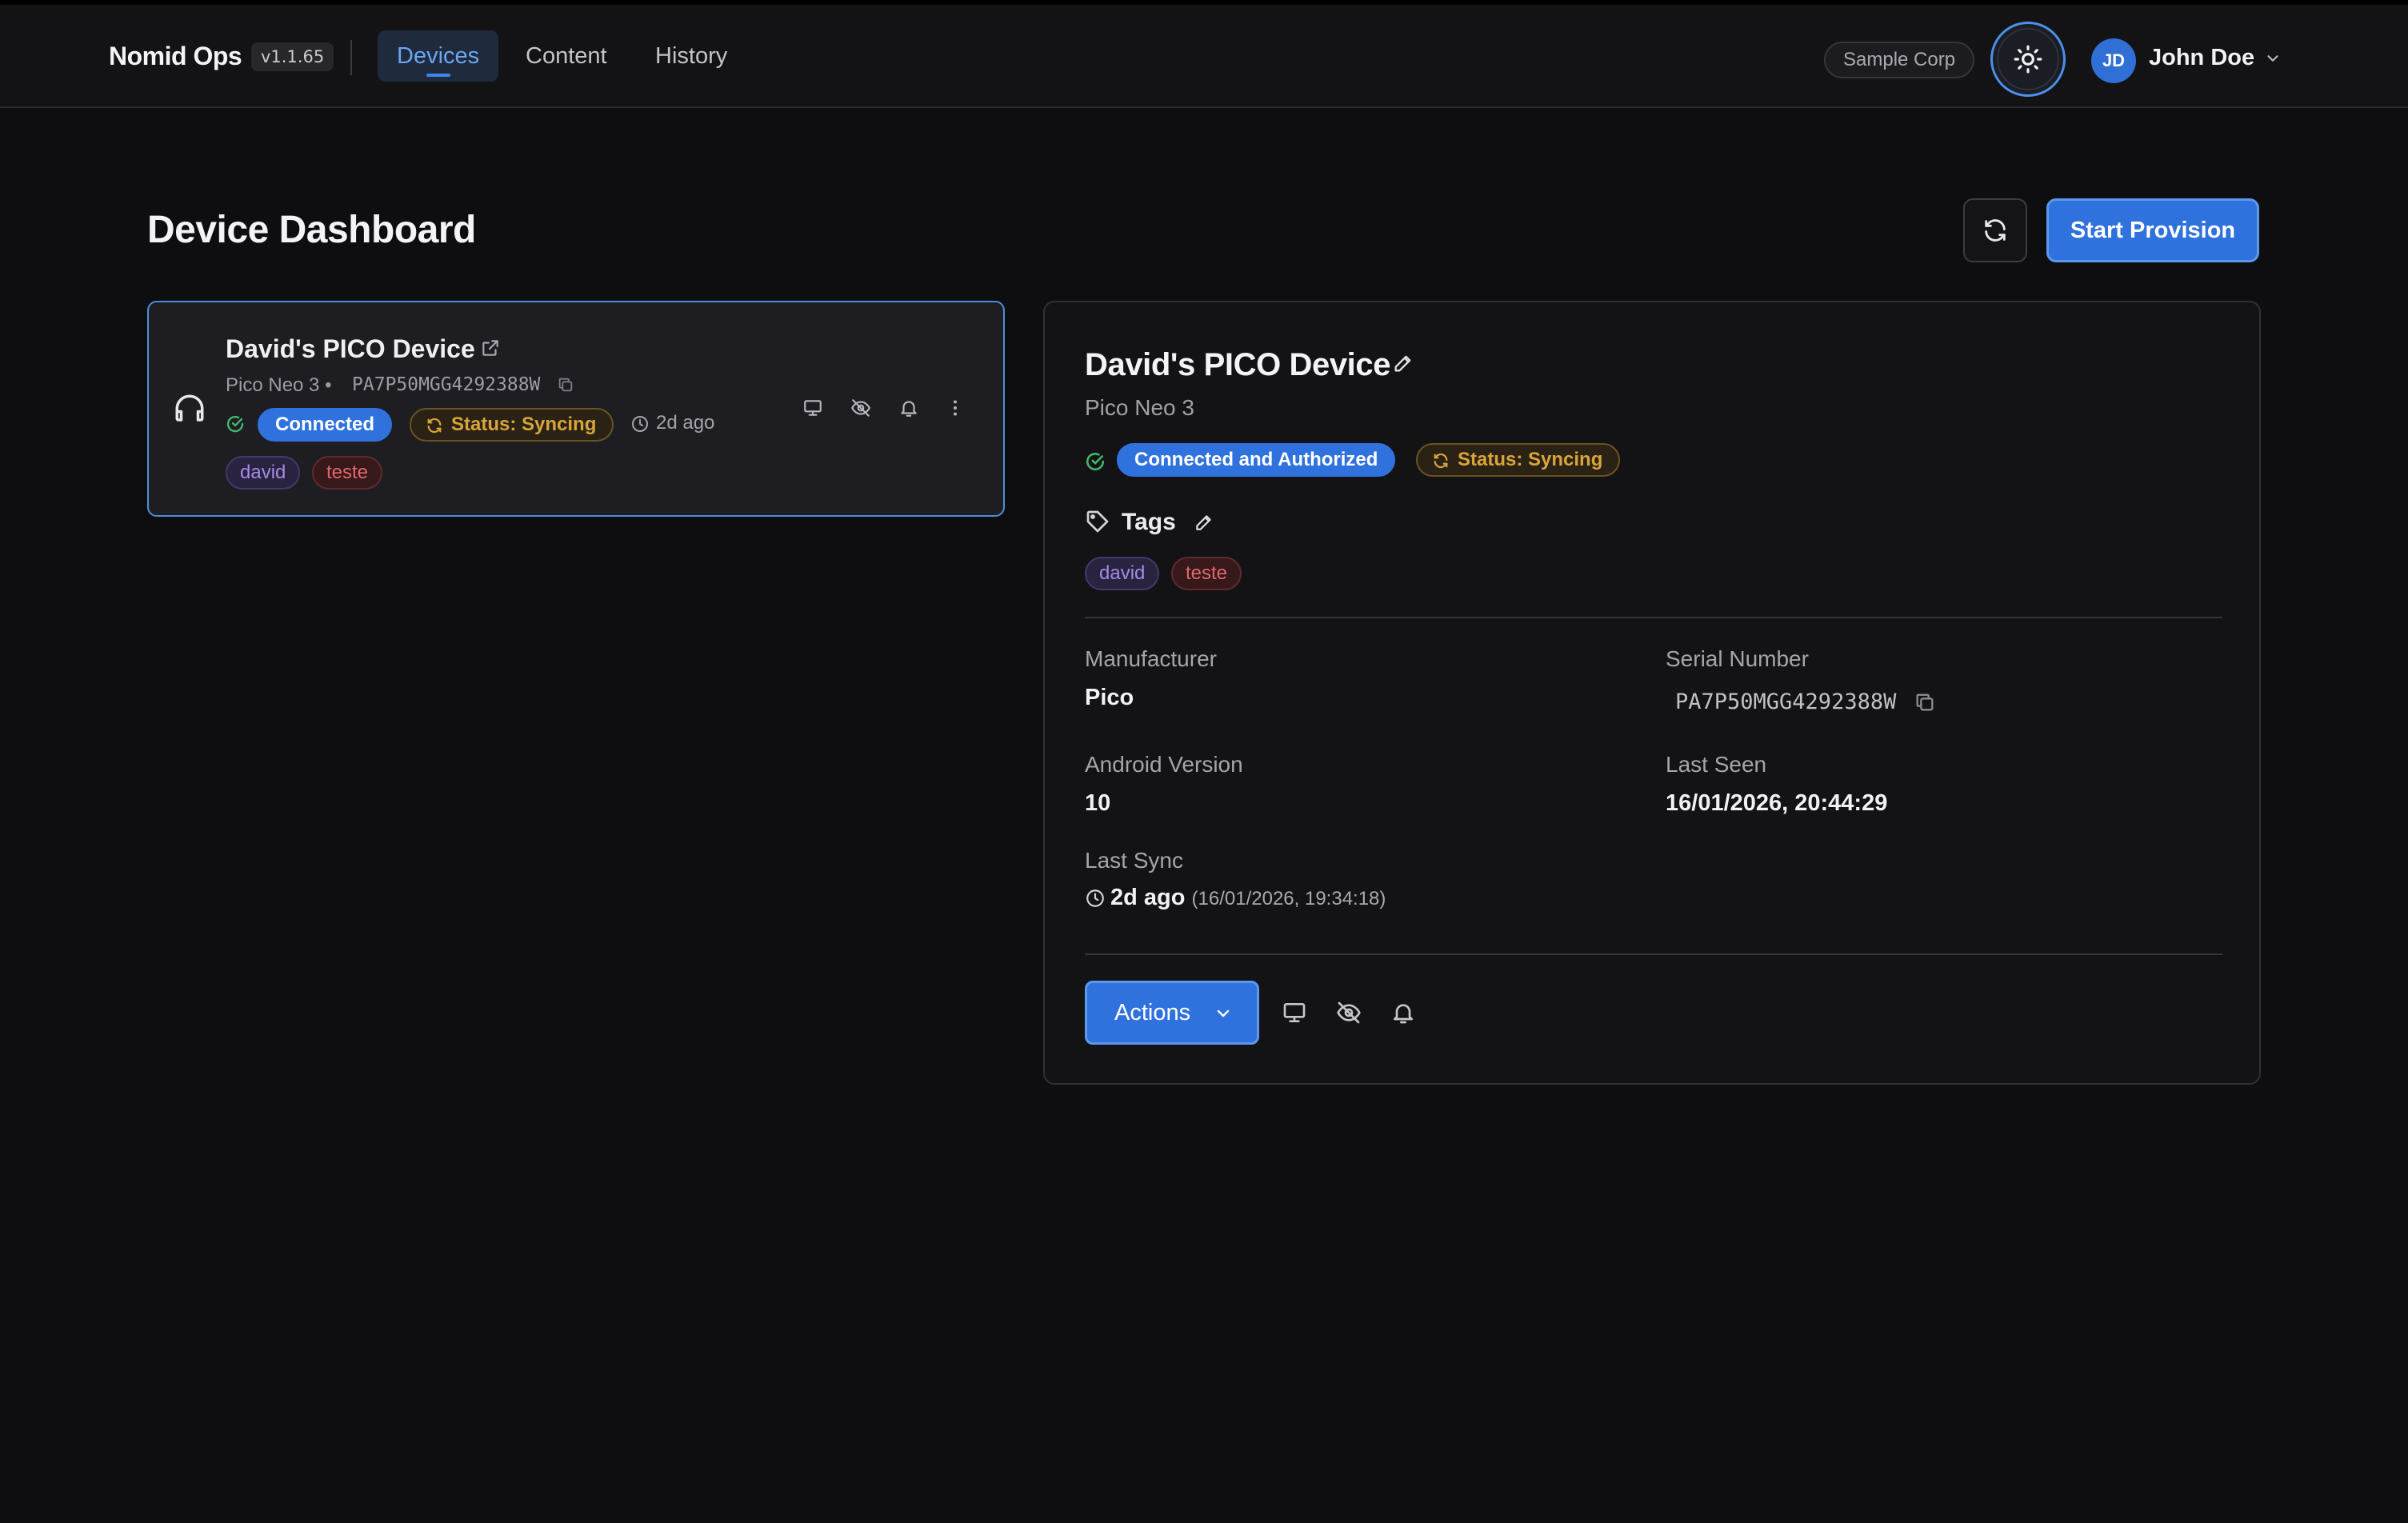  I want to click on detail-sync-label: Status: Syncing, so click(1530, 459).